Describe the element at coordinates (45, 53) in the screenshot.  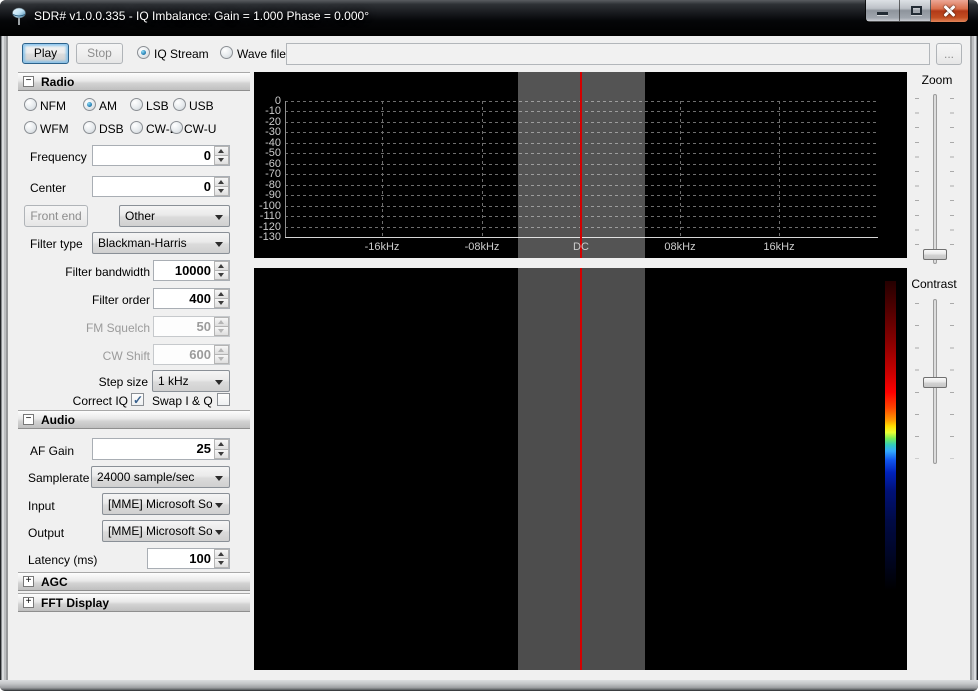
I see `play-button: Play` at that location.